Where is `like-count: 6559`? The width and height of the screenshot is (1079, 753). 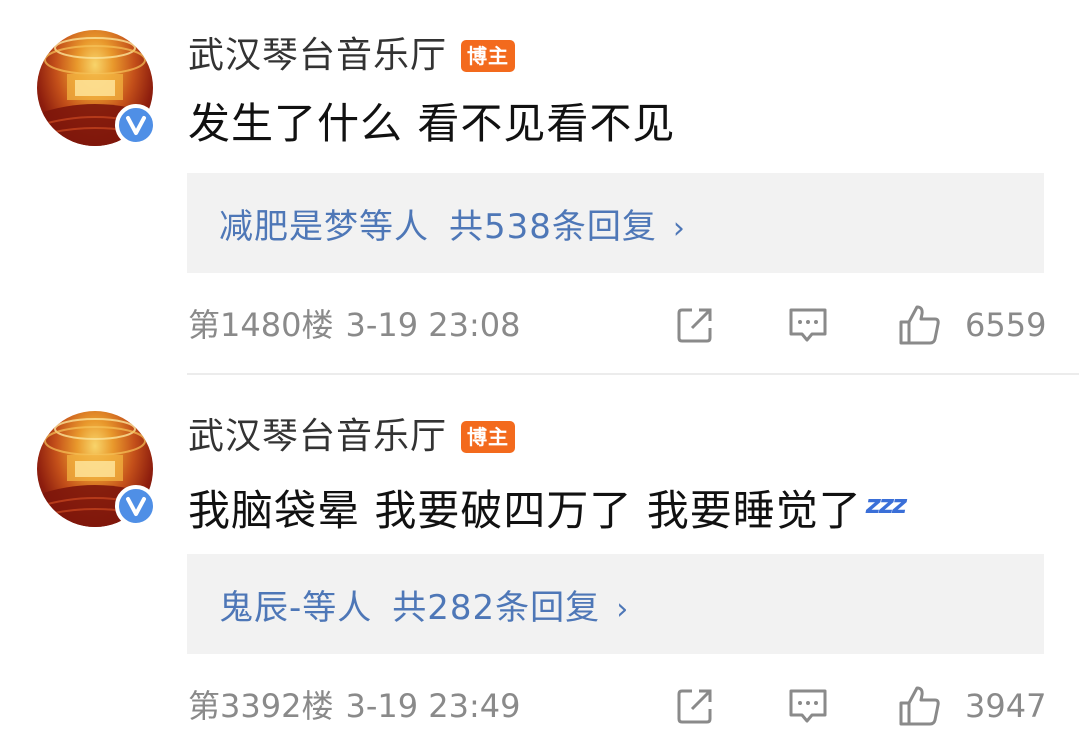
like-count: 6559 is located at coordinates (1006, 325).